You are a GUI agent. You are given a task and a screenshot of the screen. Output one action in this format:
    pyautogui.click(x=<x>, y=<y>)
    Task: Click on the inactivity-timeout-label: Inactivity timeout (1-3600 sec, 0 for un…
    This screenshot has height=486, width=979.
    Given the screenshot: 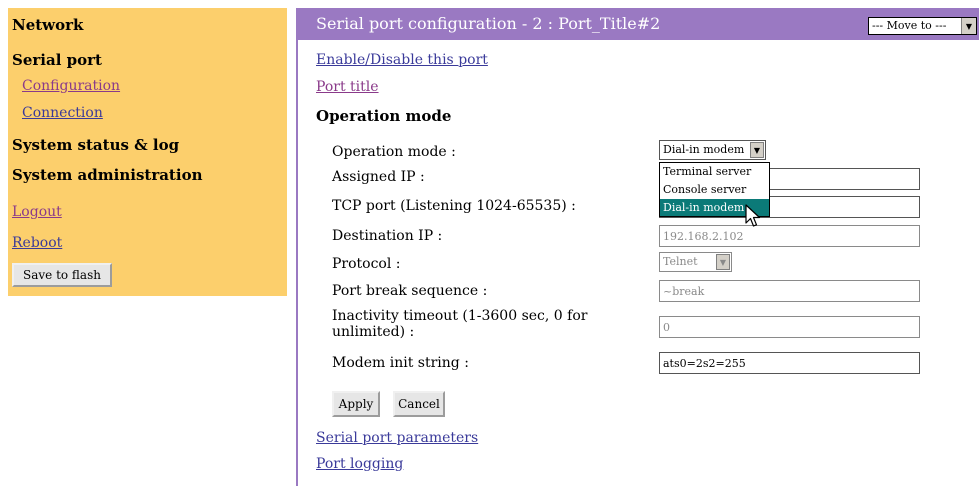 What is the action you would take?
    pyautogui.click(x=459, y=324)
    